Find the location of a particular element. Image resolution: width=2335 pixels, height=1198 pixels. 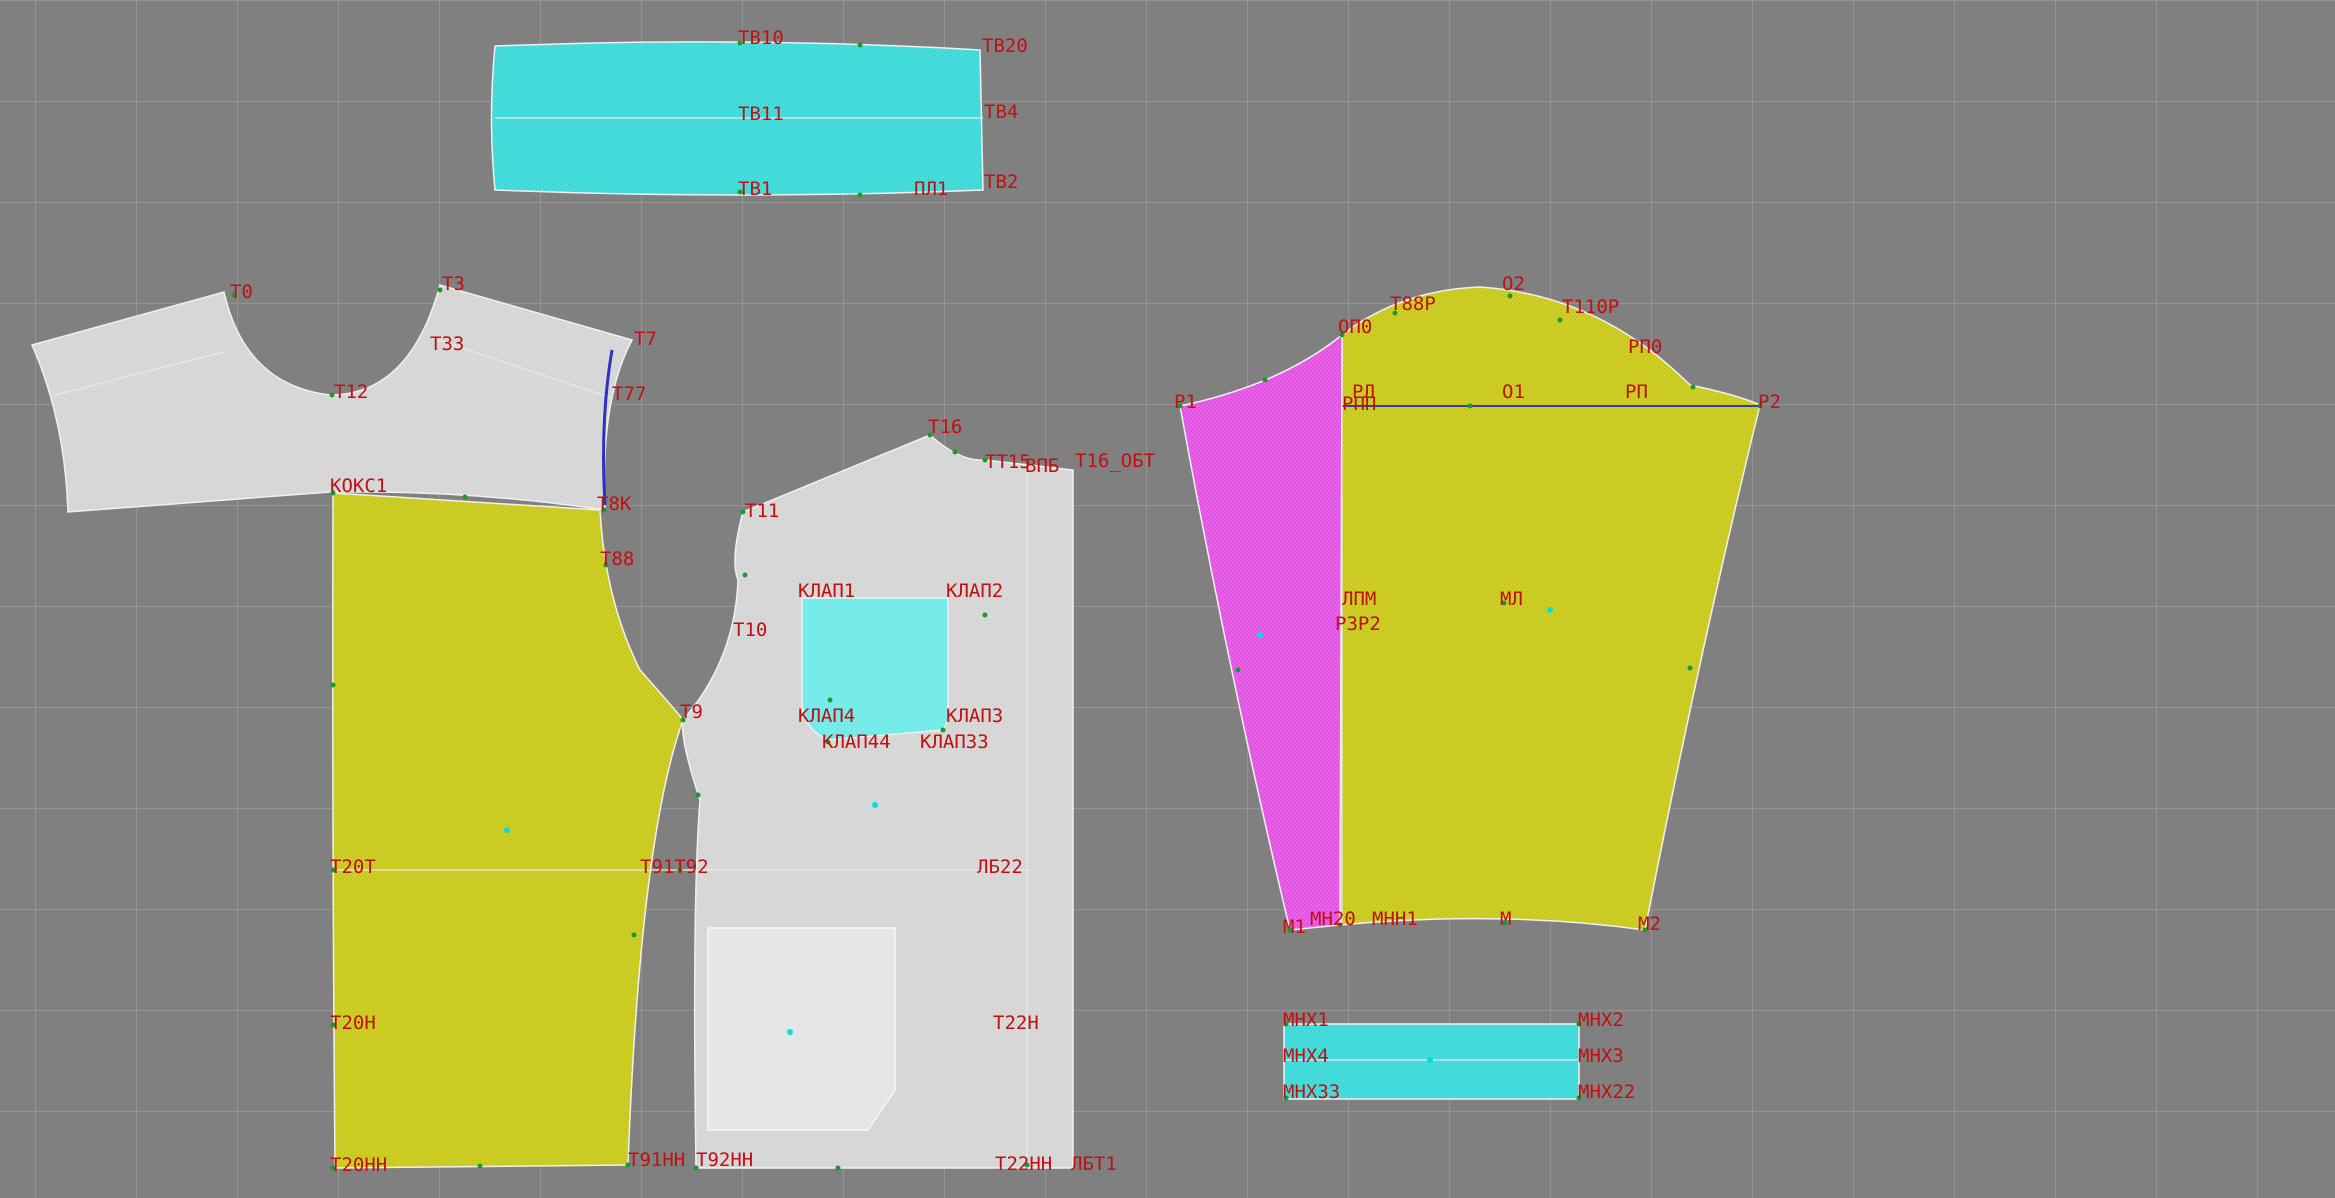

label-o1: О1 is located at coordinates (1513, 392).